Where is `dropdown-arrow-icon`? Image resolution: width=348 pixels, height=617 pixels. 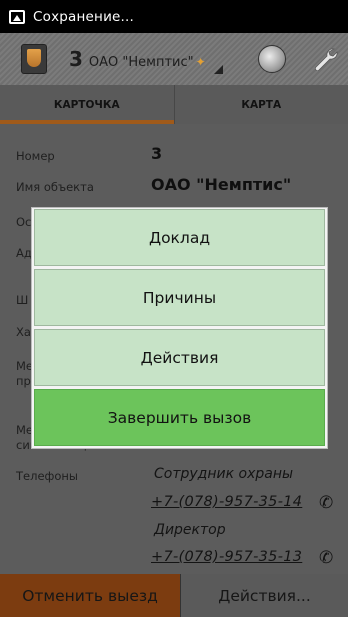
dropdown-arrow-icon is located at coordinates (218, 69).